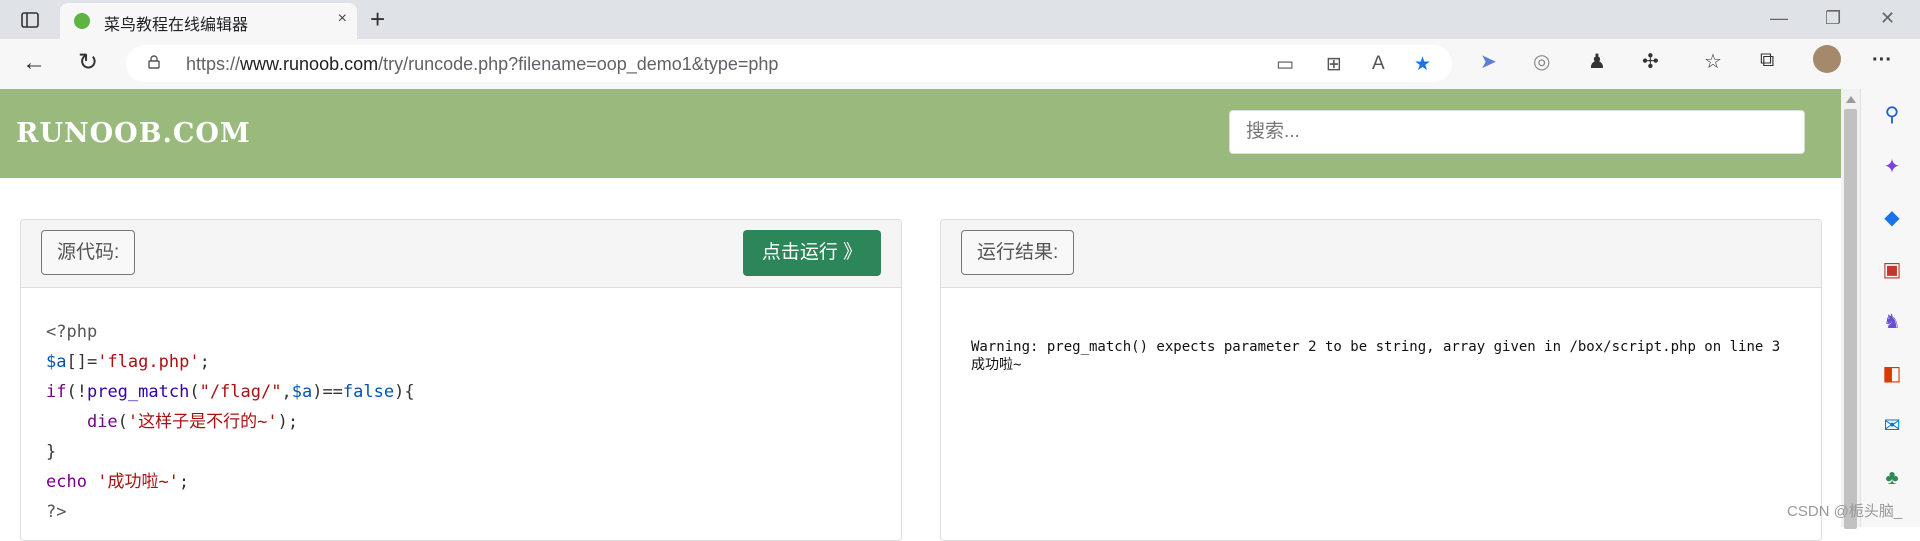 The height and width of the screenshot is (541, 1920). What do you see at coordinates (1767, 60) in the screenshot?
I see `collections-icon: ⧉` at bounding box center [1767, 60].